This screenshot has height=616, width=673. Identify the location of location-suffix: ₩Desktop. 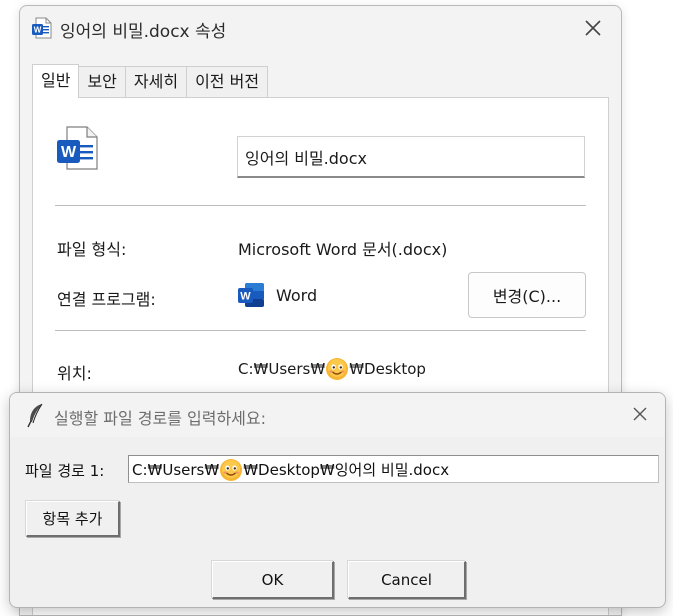
(387, 369).